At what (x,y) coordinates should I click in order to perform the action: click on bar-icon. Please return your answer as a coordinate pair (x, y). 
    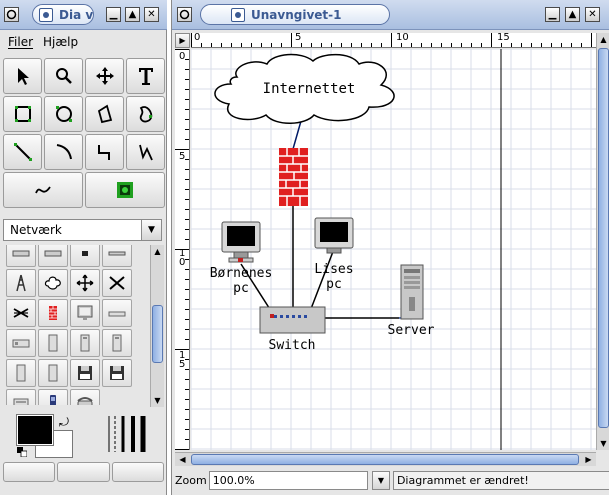
    Looking at the image, I should click on (117, 253).